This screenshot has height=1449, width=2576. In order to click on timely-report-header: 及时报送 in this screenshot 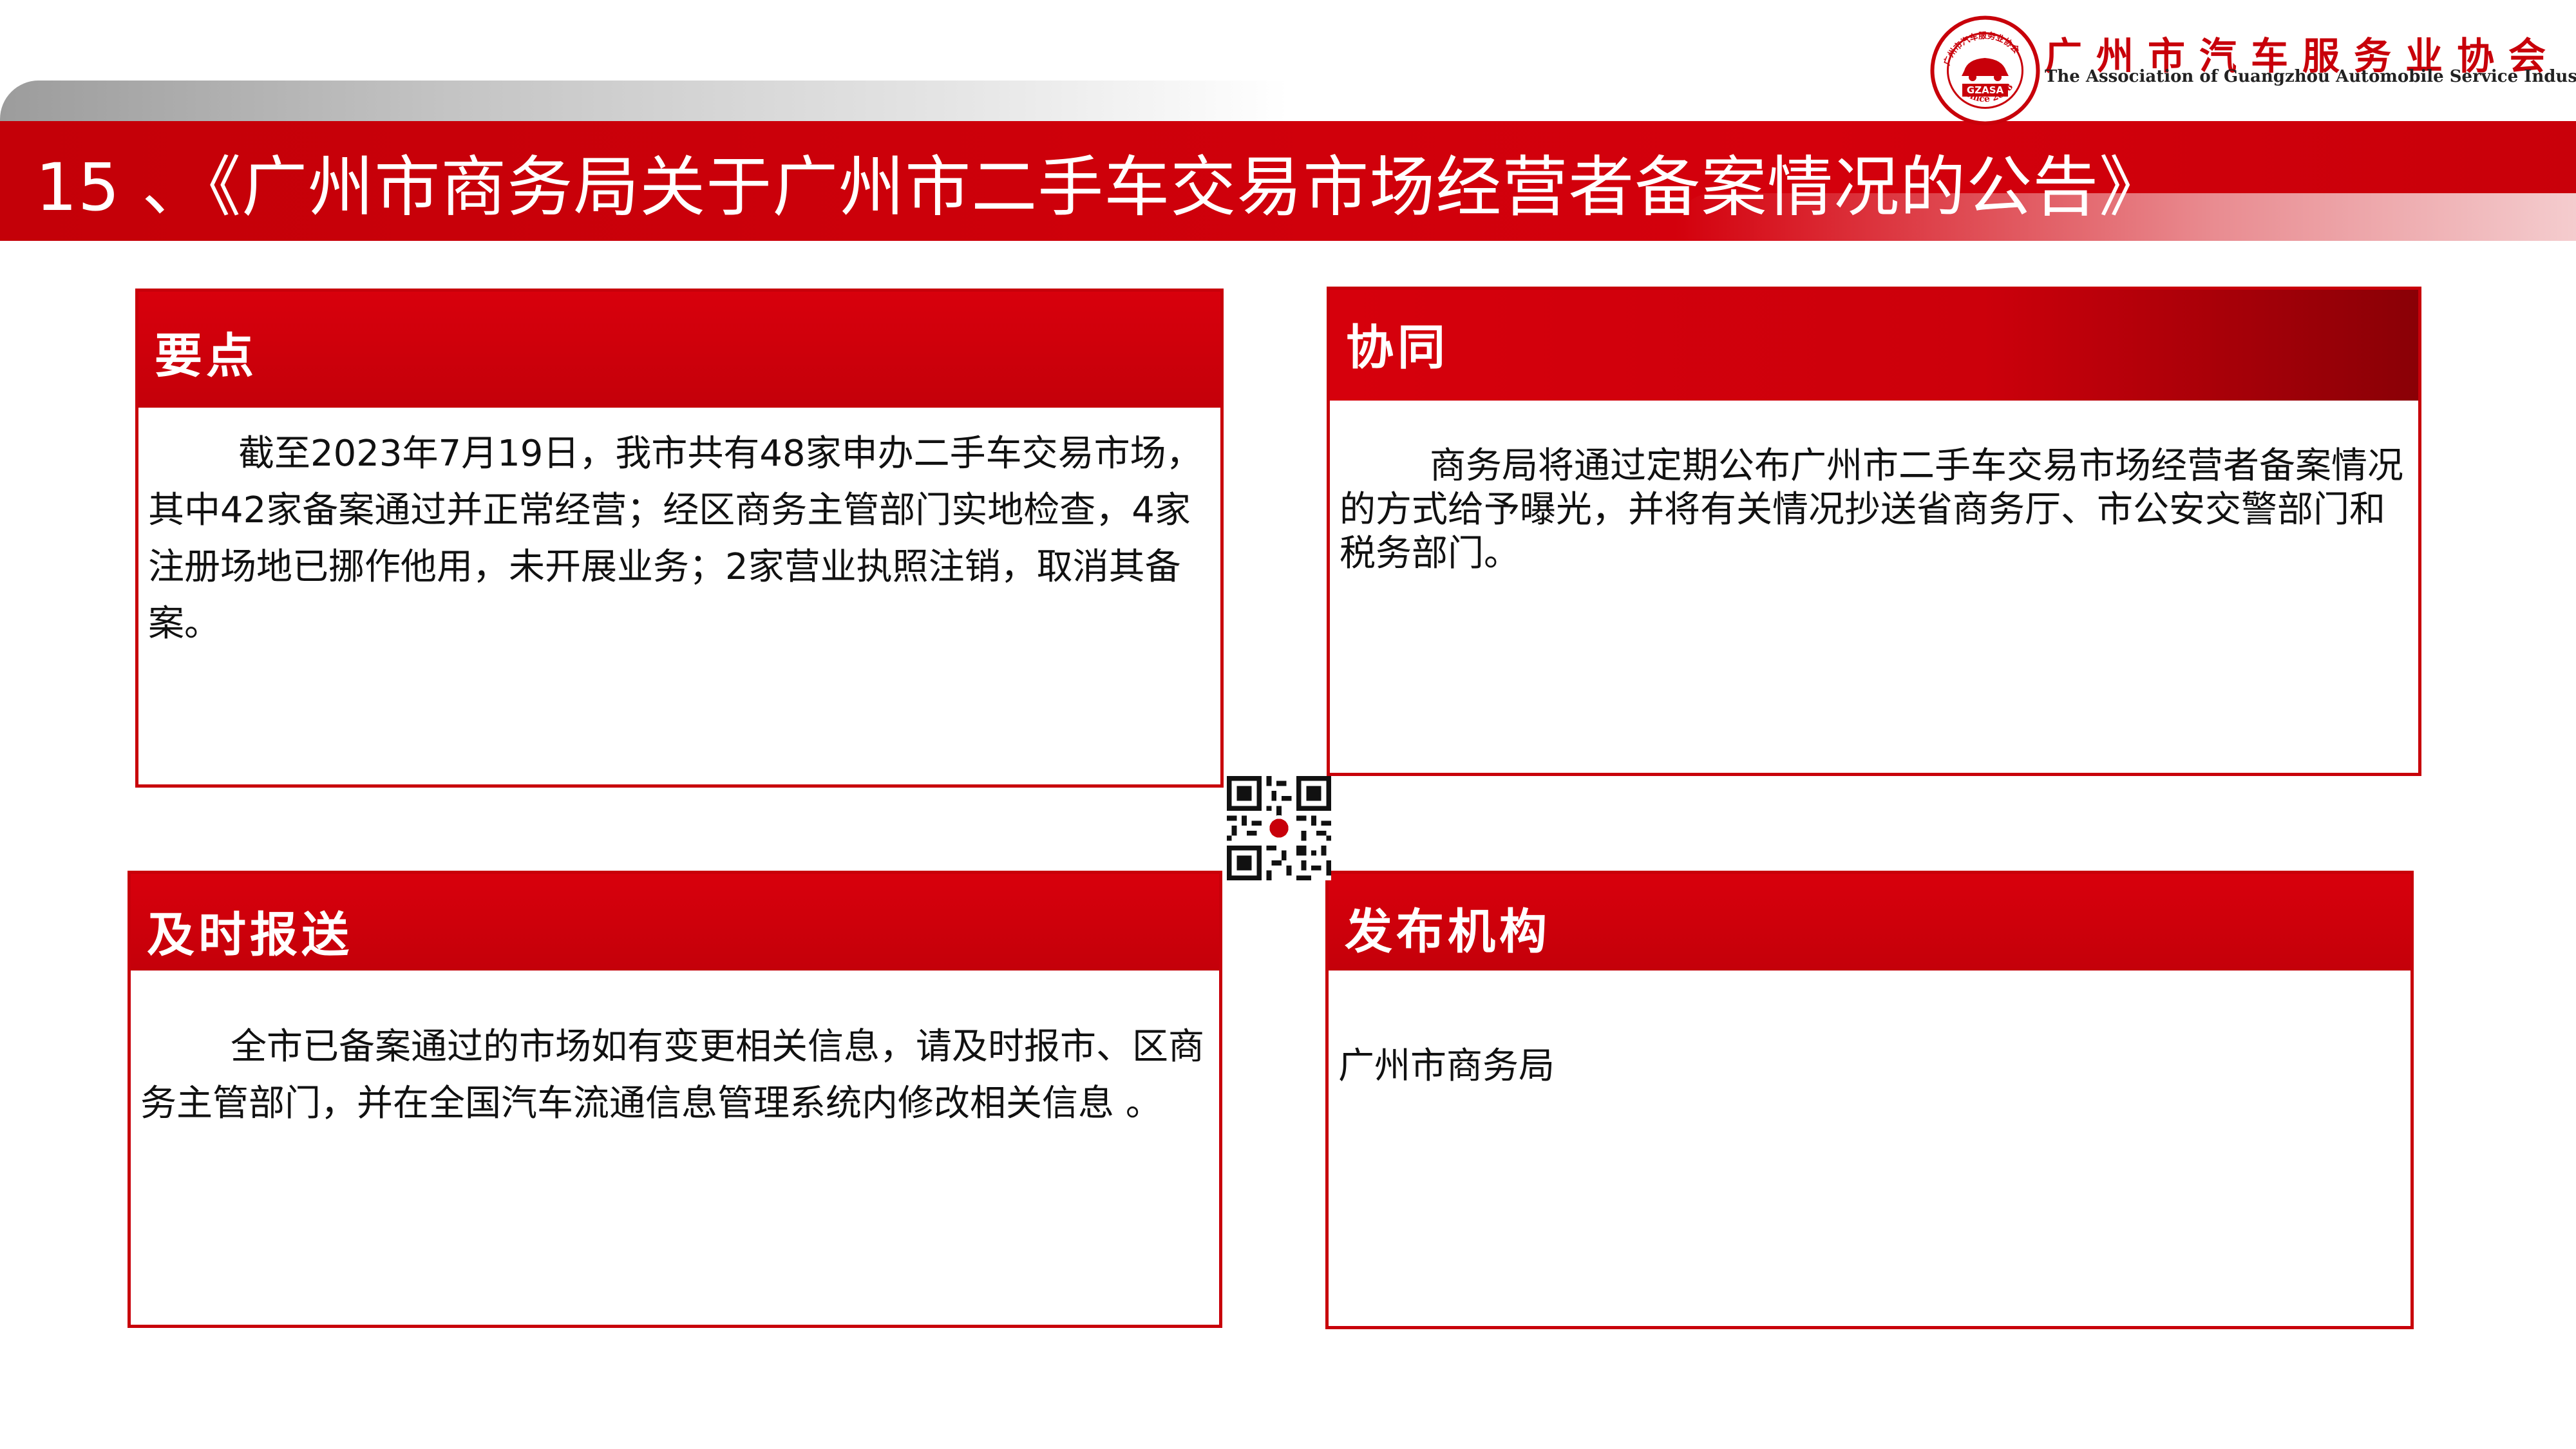, I will do `click(675, 922)`.